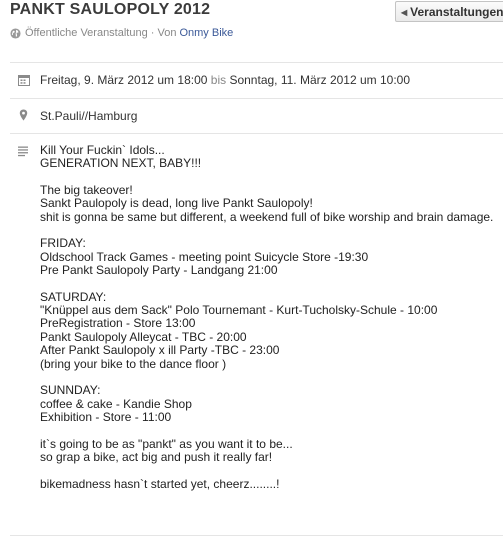  Describe the element at coordinates (110, 9) in the screenshot. I see `event-title: PANKT SAULOPOLY 2012` at that location.